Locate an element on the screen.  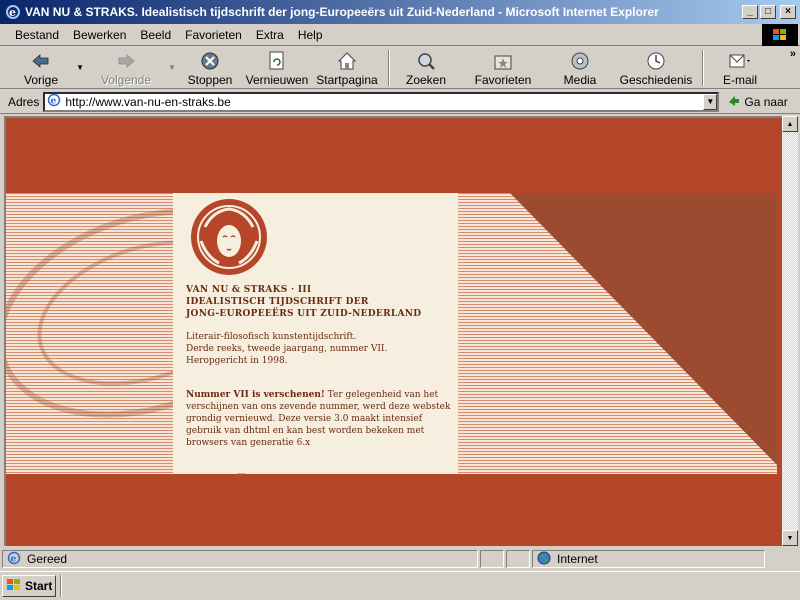
title-line-2: IDEALISTISCH TIJDSCHRIFT DER is located at coordinates (277, 302).